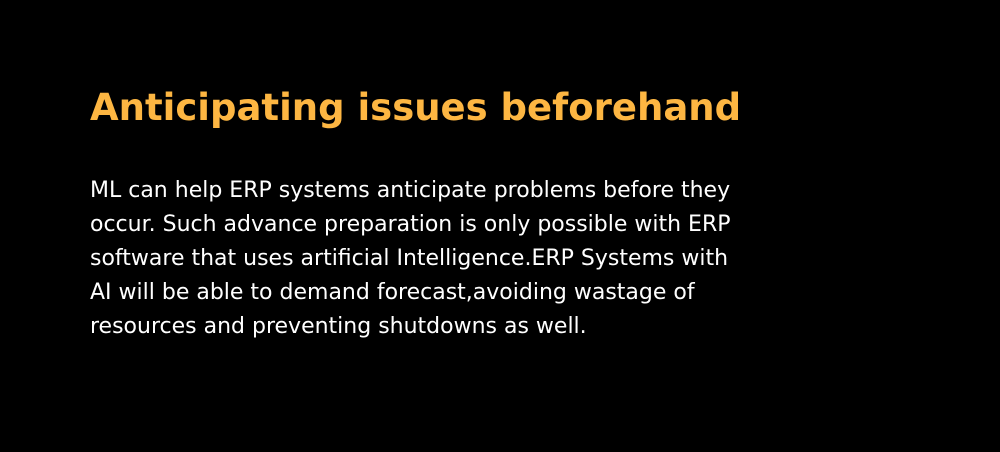 This screenshot has width=1000, height=452. Describe the element at coordinates (416, 107) in the screenshot. I see `section-heading: Anticipating issues beforehand` at that location.